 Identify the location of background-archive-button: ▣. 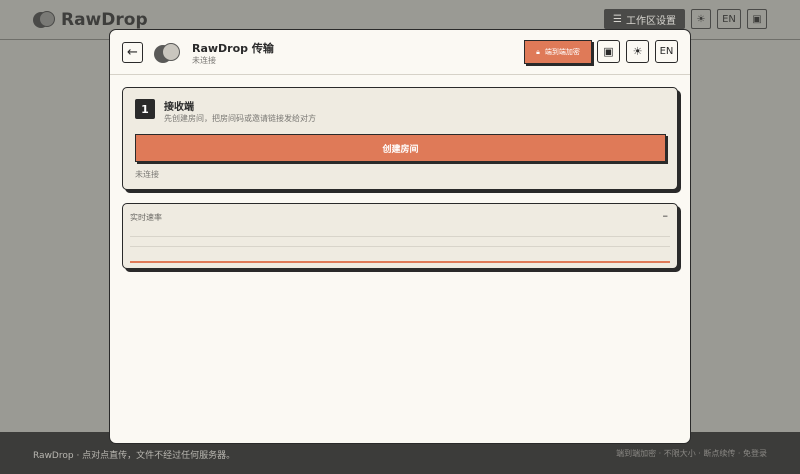
(757, 19).